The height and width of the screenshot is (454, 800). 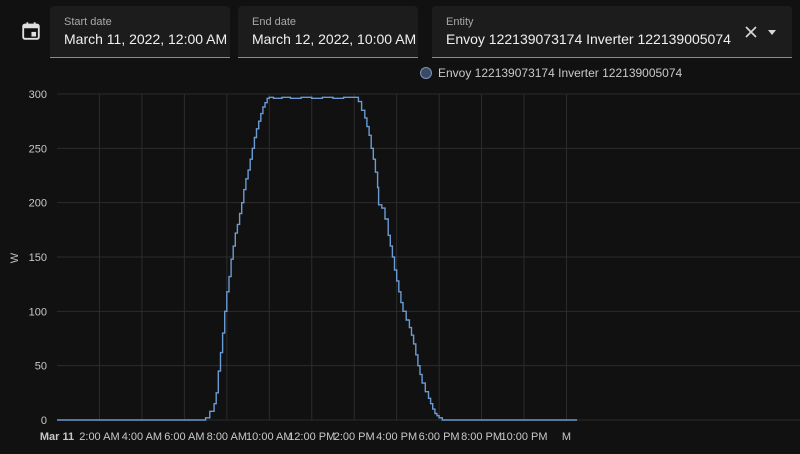 I want to click on x-tick-label: 6:00 PM, so click(x=439, y=437).